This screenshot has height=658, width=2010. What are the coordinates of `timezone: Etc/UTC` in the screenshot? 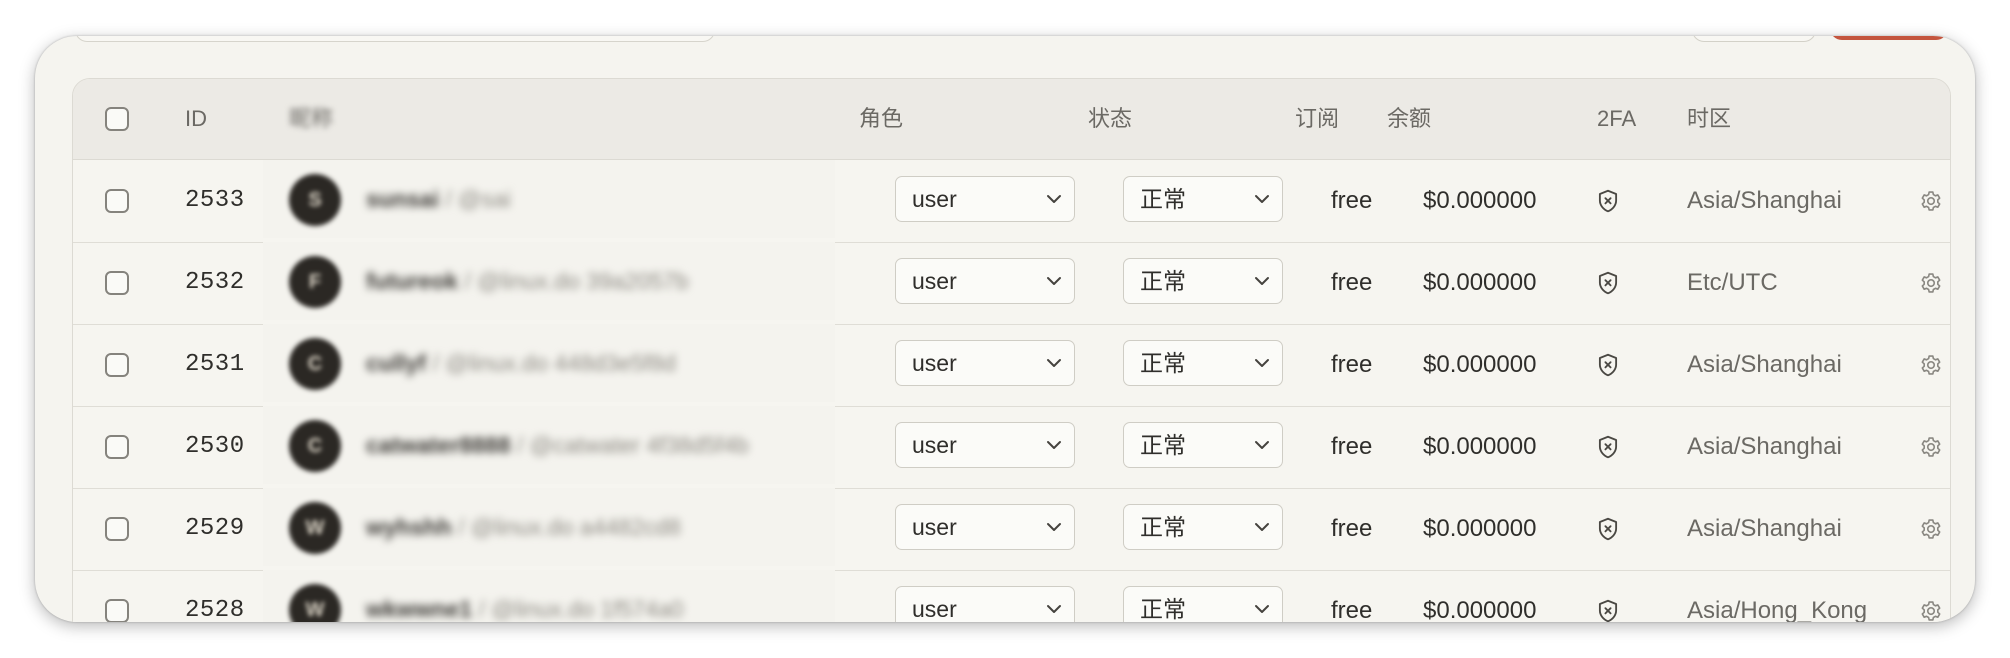 It's located at (1732, 282).